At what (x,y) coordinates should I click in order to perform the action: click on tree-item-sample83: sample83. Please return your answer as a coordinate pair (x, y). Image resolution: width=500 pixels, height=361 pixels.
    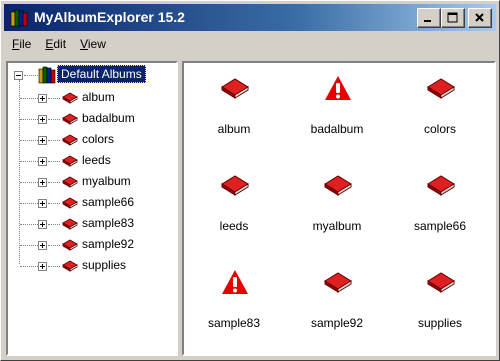
    Looking at the image, I should click on (92, 224).